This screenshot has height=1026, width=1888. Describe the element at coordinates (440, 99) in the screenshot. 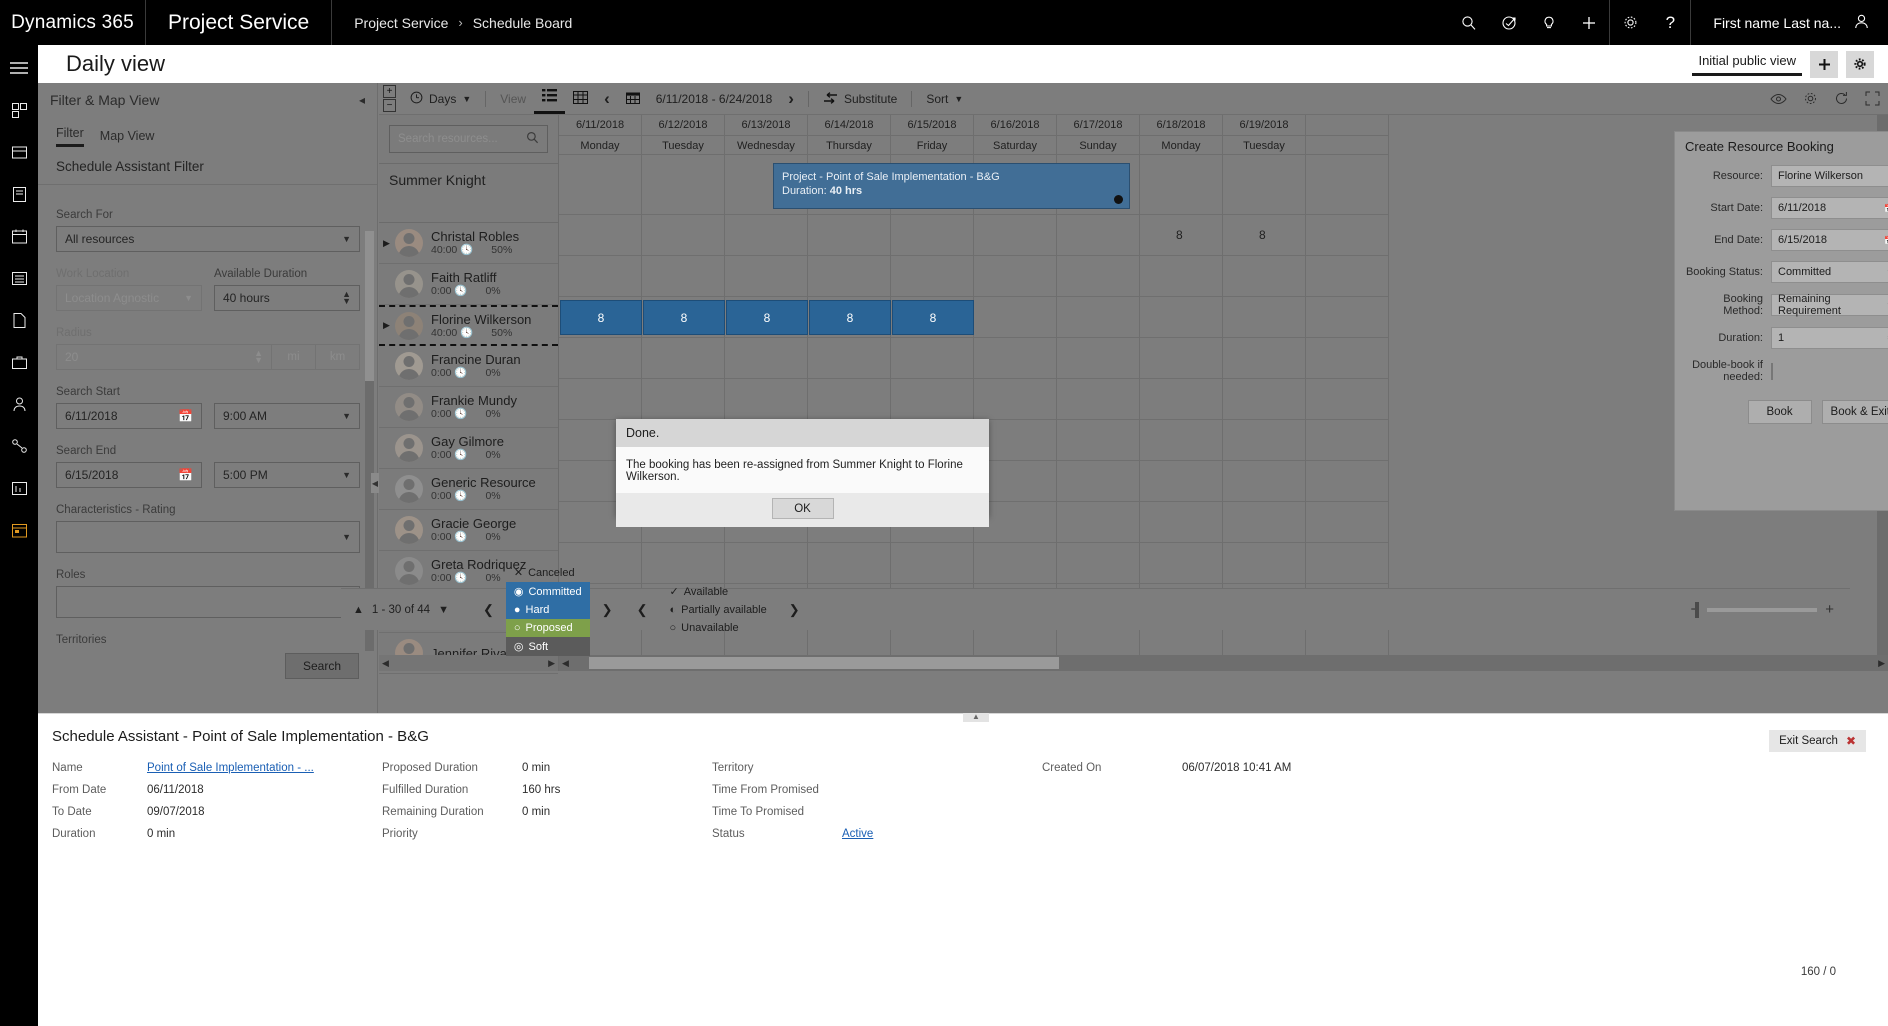

I see `days-selector: Days ▼` at that location.